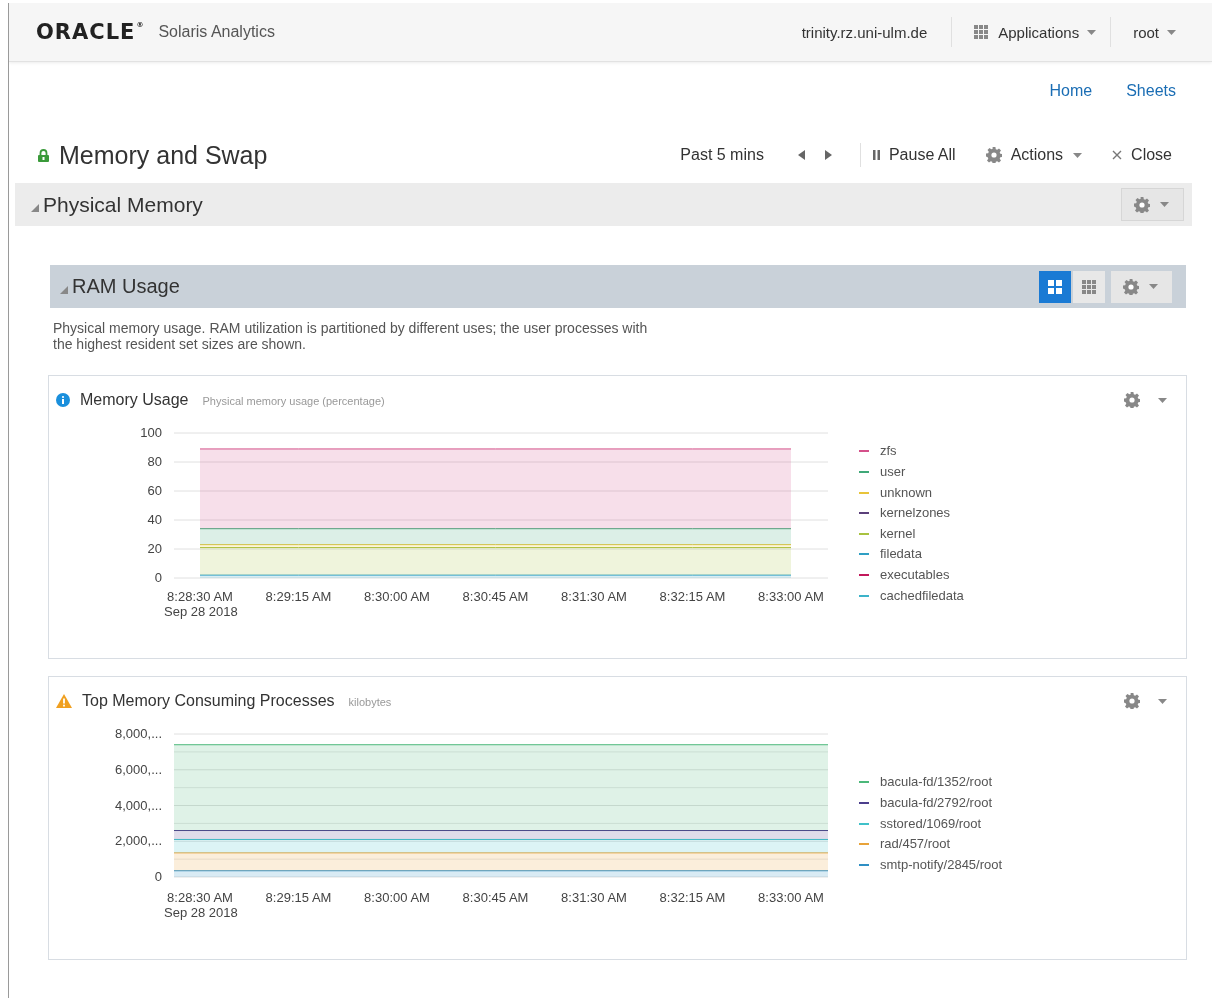 The width and height of the screenshot is (1212, 998). What do you see at coordinates (1151, 102) in the screenshot?
I see `nav-link: Sheets` at bounding box center [1151, 102].